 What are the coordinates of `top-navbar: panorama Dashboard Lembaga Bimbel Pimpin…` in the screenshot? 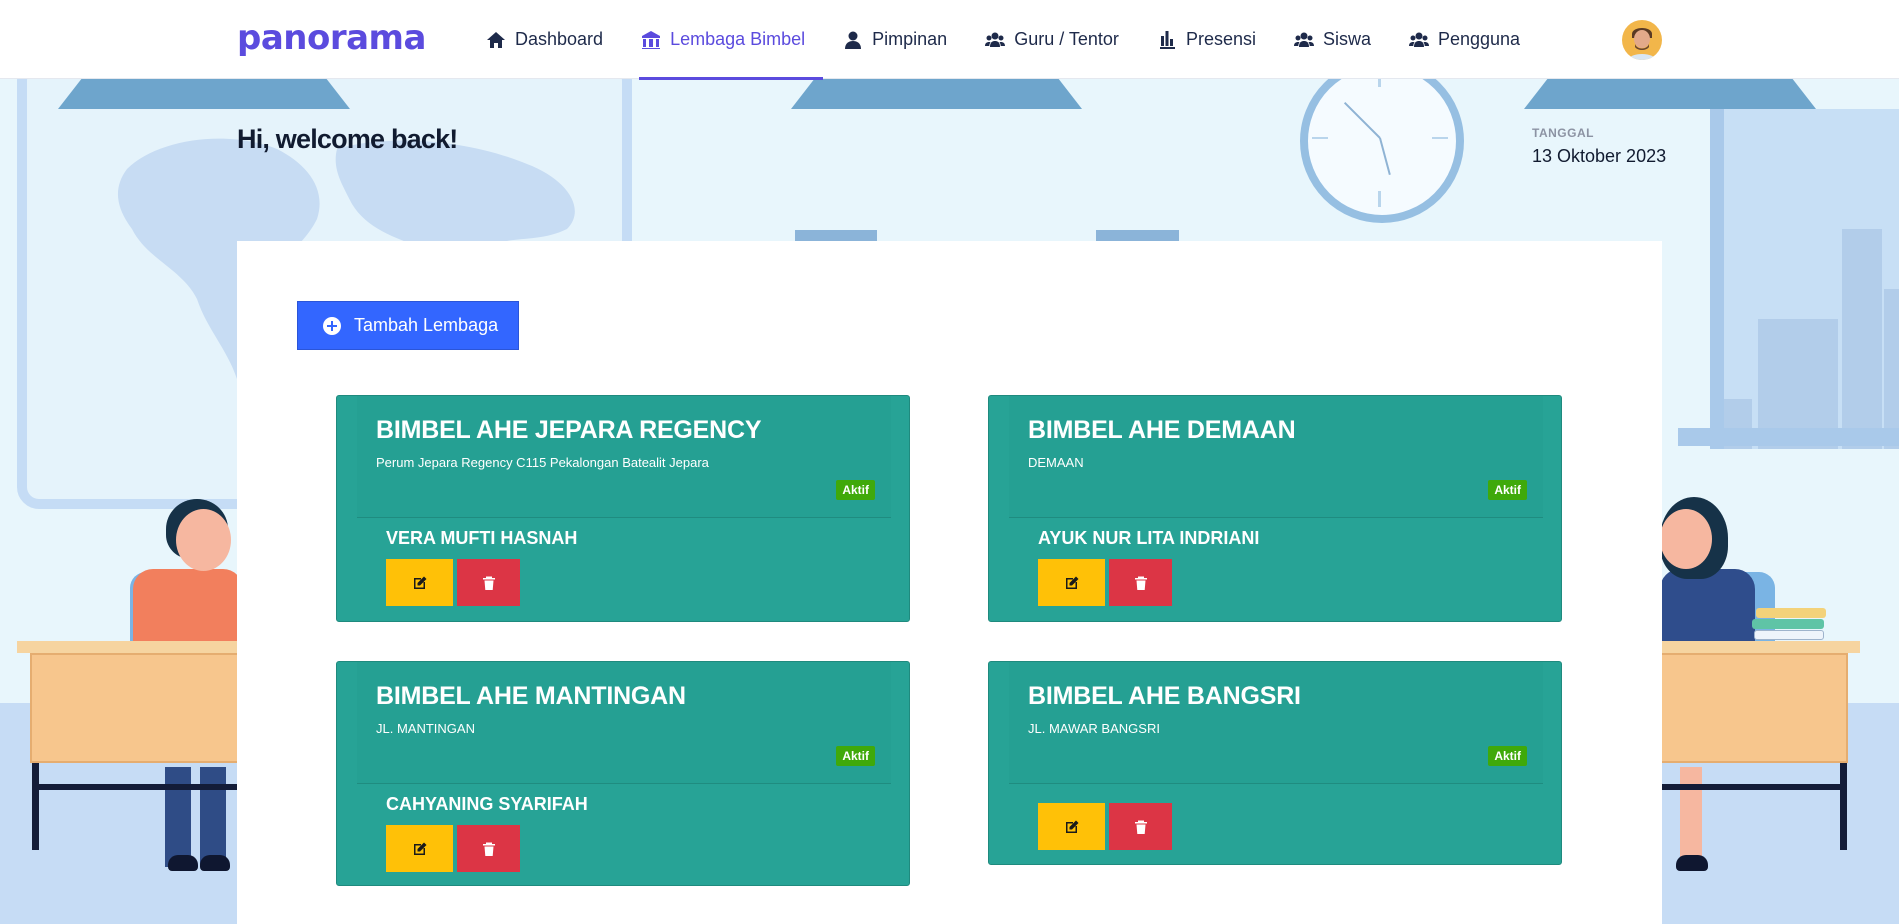 It's located at (949, 40).